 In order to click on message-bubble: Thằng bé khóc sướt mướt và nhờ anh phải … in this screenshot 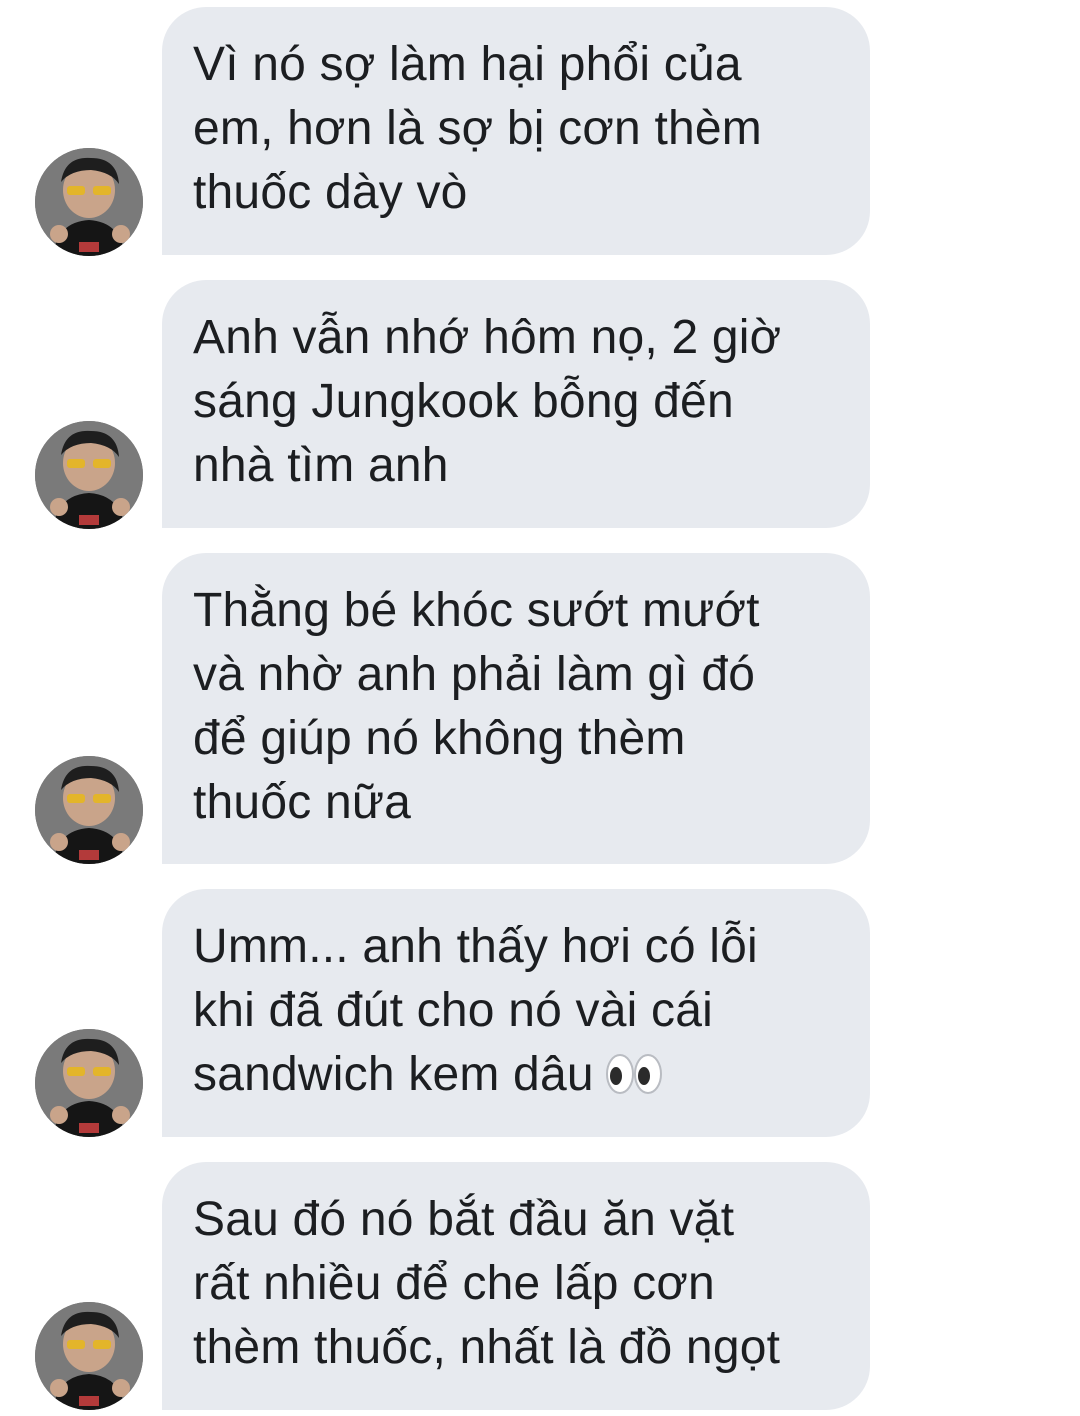, I will do `click(516, 708)`.